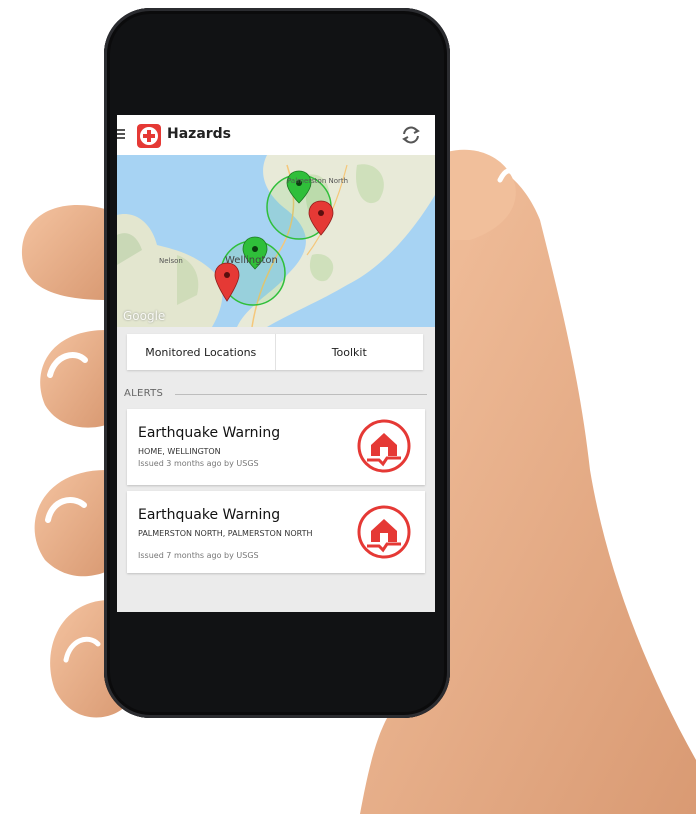 The width and height of the screenshot is (696, 814). What do you see at coordinates (225, 533) in the screenshot?
I see `alert-location: PALMERSTON NORTH, PALMERSTON NORTH` at bounding box center [225, 533].